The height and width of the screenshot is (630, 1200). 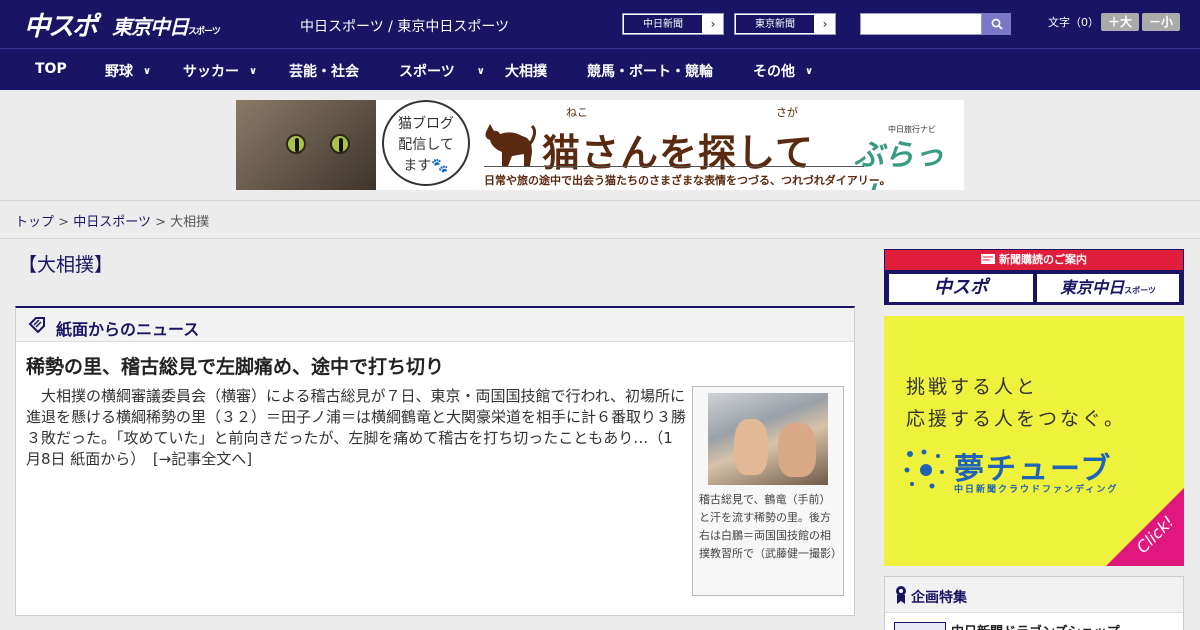 I want to click on site-links: 中日スポーツ / 東京中日スポーツ, so click(x=404, y=26).